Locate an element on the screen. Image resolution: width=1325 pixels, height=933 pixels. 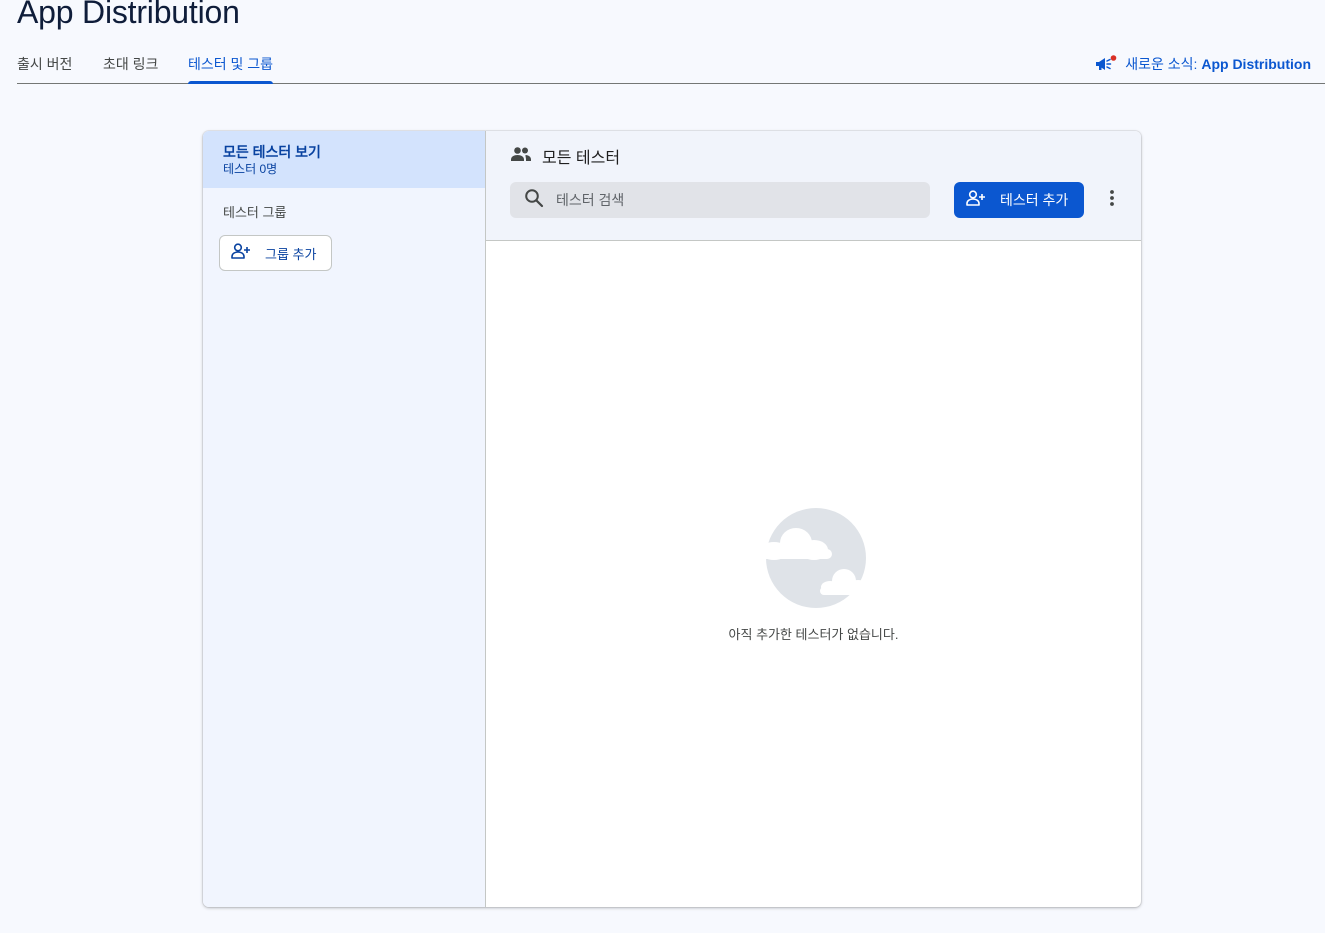
all-testers-heading: 모든 테스터 is located at coordinates (581, 158).